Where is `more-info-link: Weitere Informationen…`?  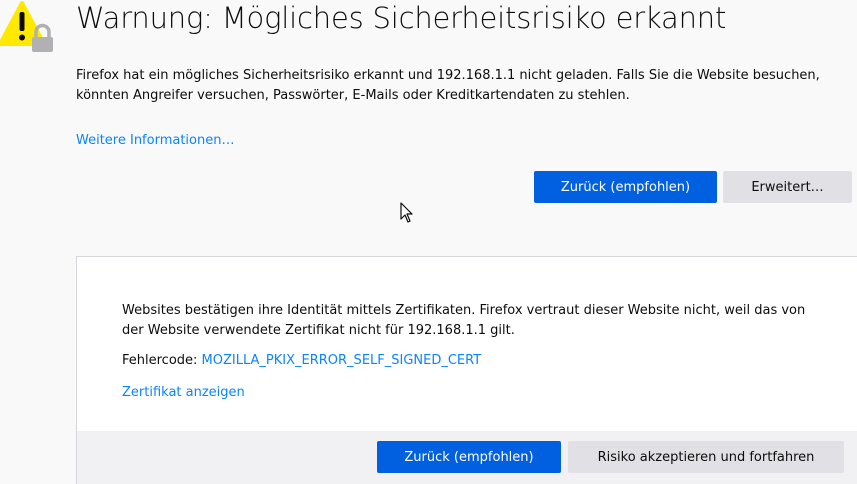 more-info-link: Weitere Informationen… is located at coordinates (155, 141).